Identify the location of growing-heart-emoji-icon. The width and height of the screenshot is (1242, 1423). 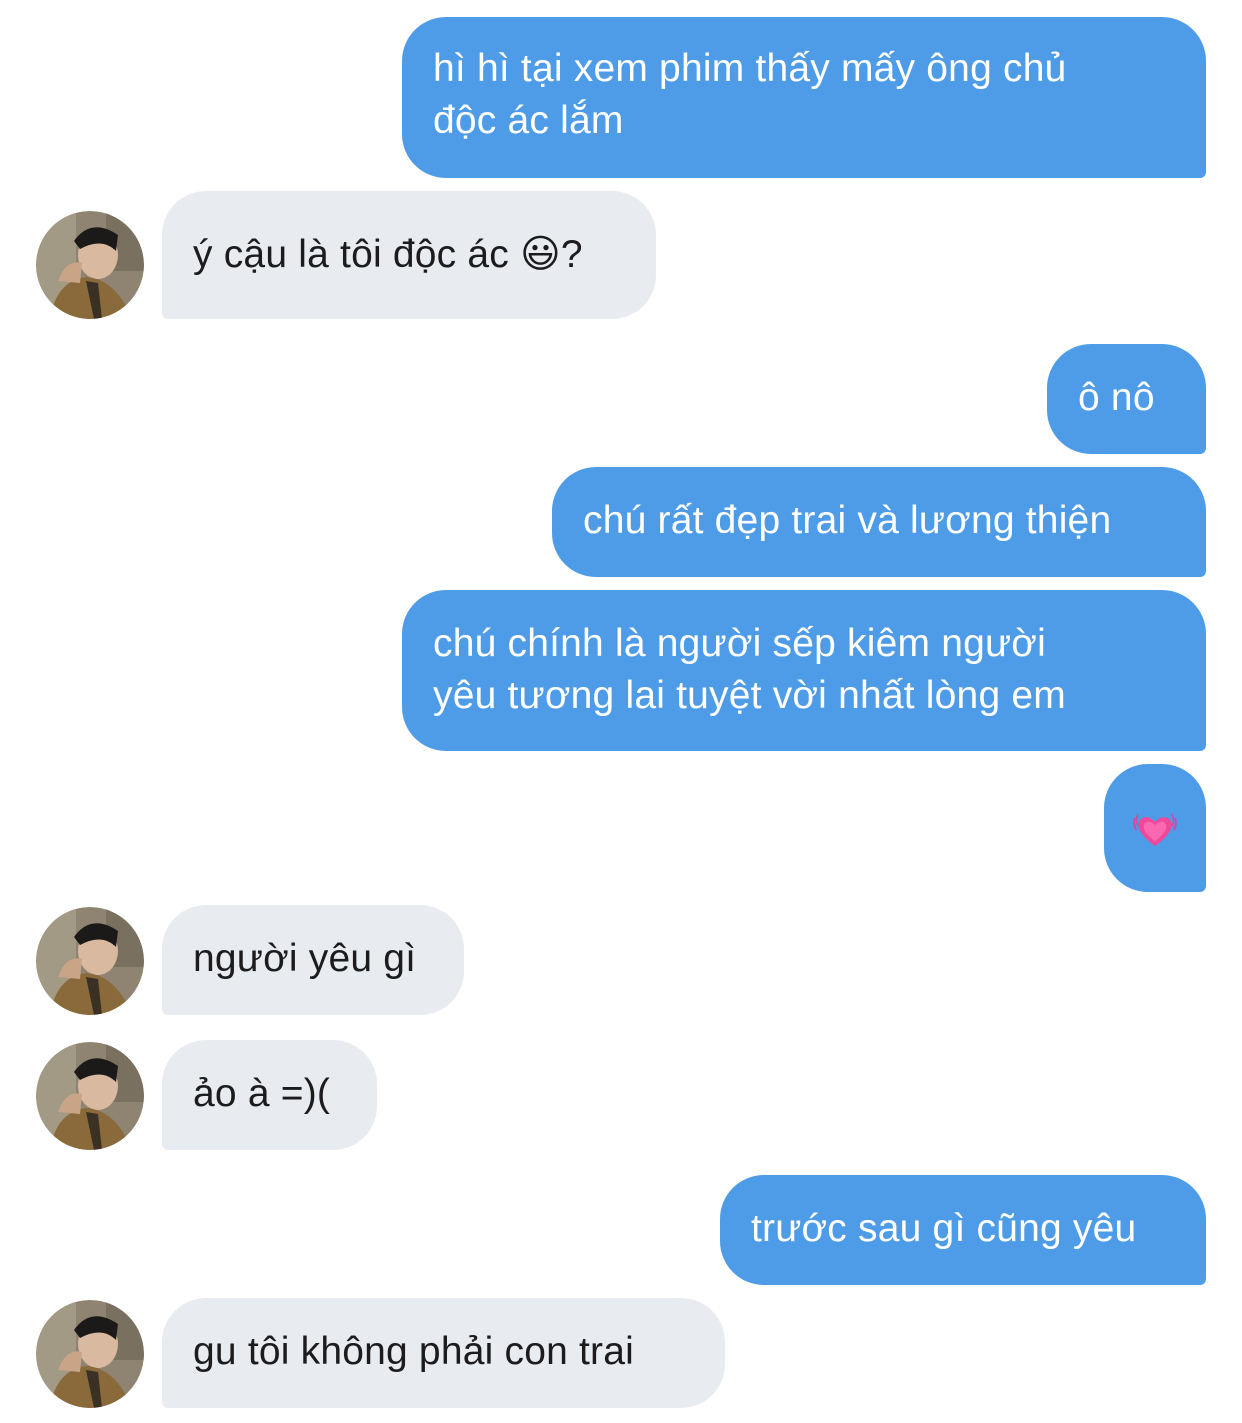
(1155, 829).